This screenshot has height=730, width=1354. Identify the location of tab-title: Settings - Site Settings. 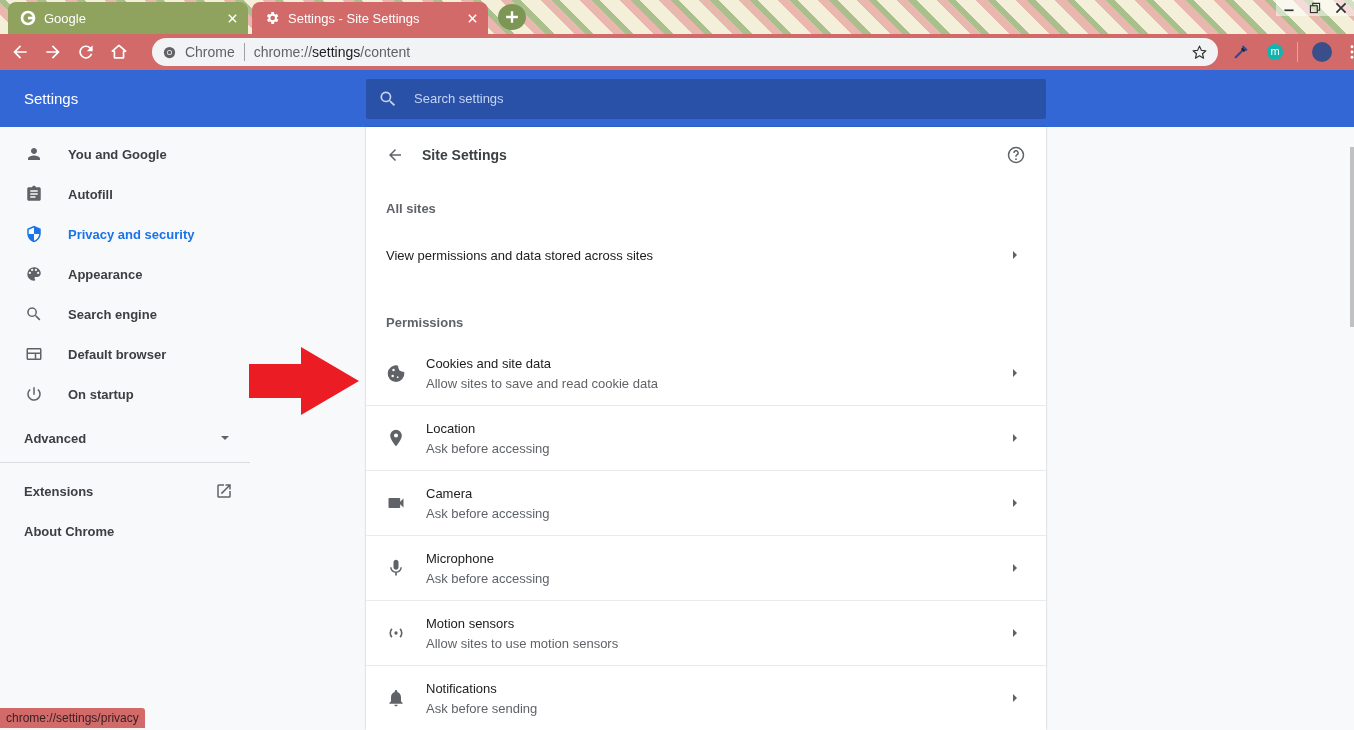
(354, 18).